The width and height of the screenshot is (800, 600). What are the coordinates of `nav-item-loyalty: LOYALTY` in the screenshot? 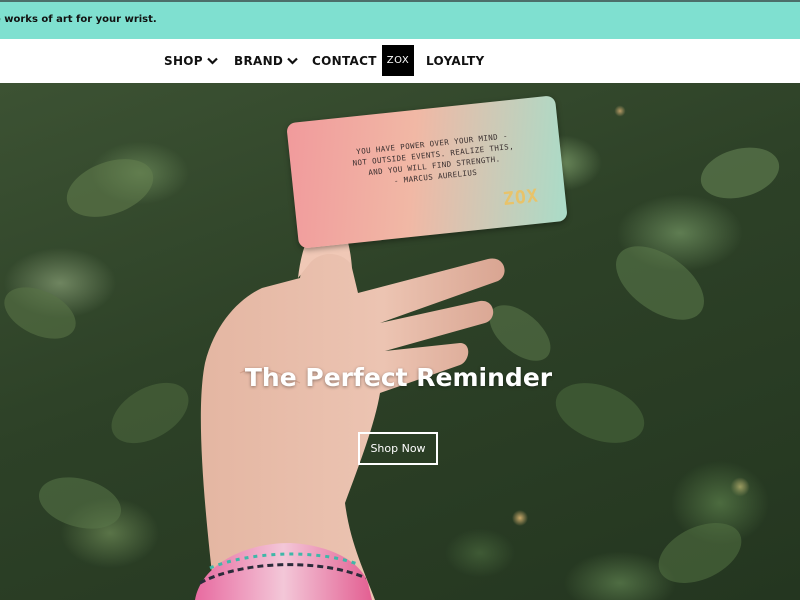 It's located at (455, 61).